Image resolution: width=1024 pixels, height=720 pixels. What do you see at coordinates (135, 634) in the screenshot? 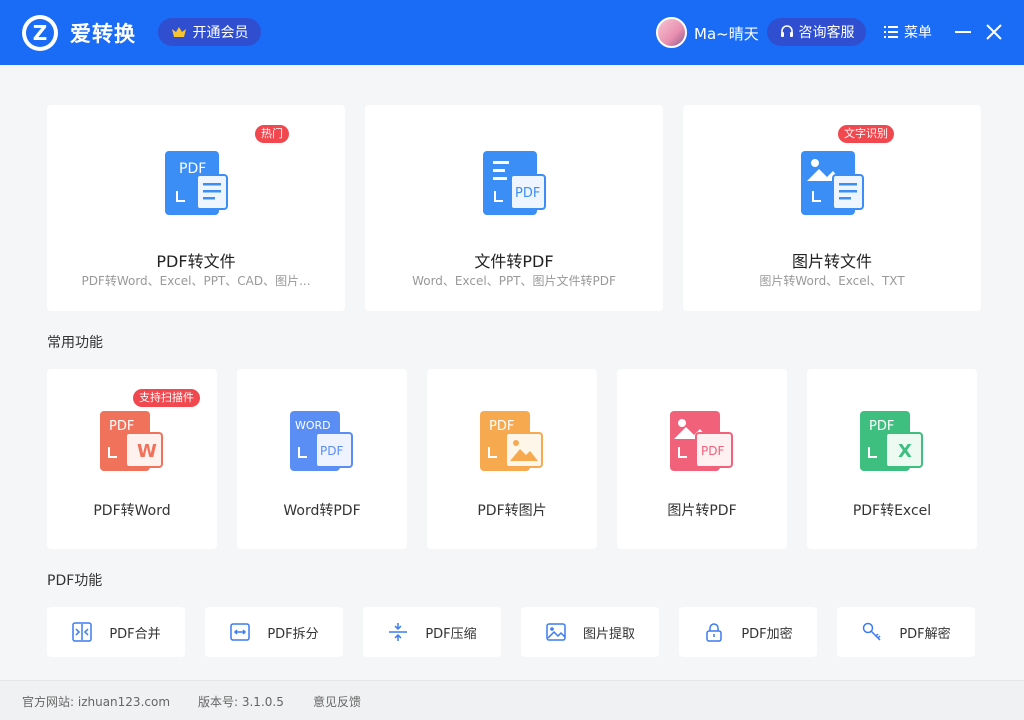
I see `tool-label: PDF合并` at bounding box center [135, 634].